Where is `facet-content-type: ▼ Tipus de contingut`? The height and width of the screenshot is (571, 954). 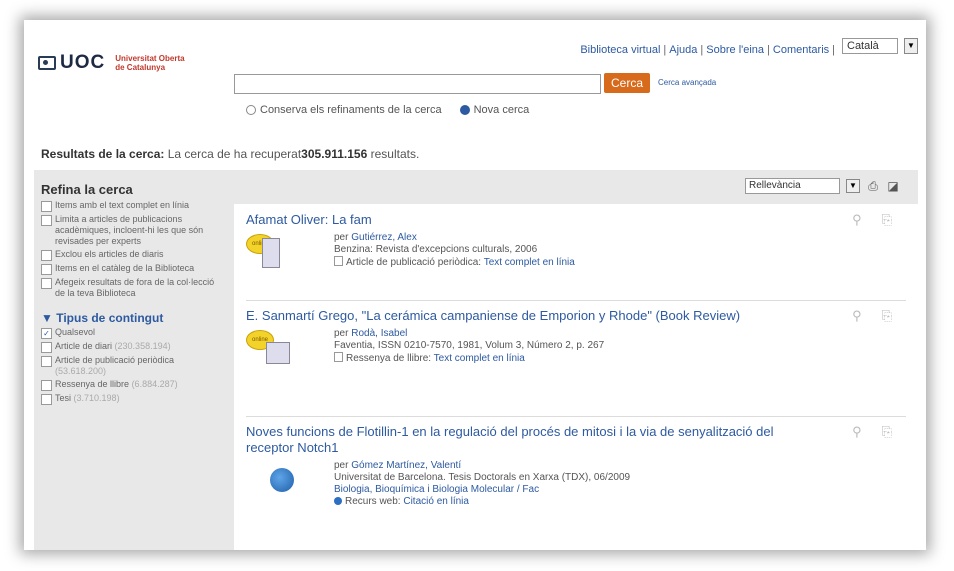 facet-content-type: ▼ Tipus de contingut is located at coordinates (133, 318).